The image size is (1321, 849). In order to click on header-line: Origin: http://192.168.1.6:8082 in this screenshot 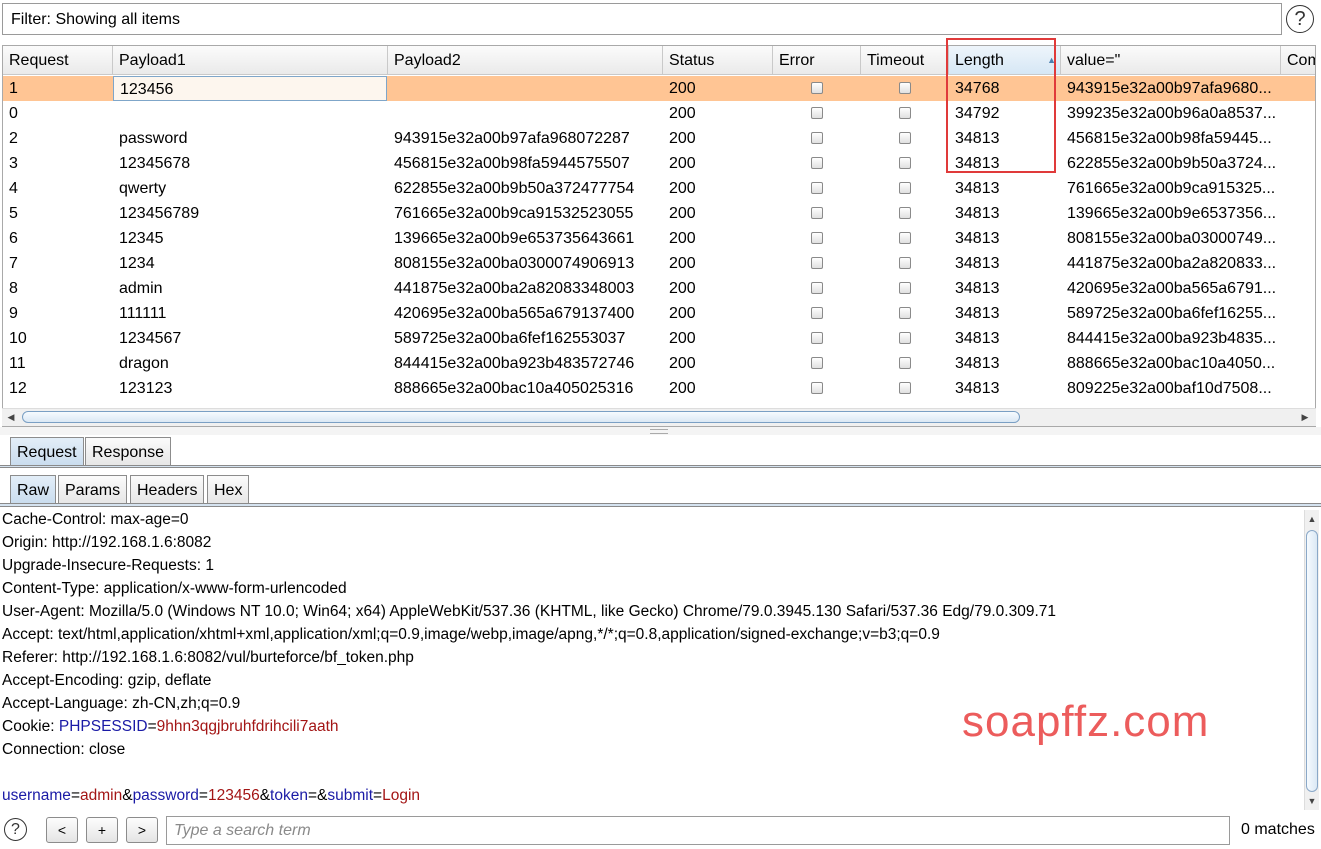, I will do `click(107, 542)`.